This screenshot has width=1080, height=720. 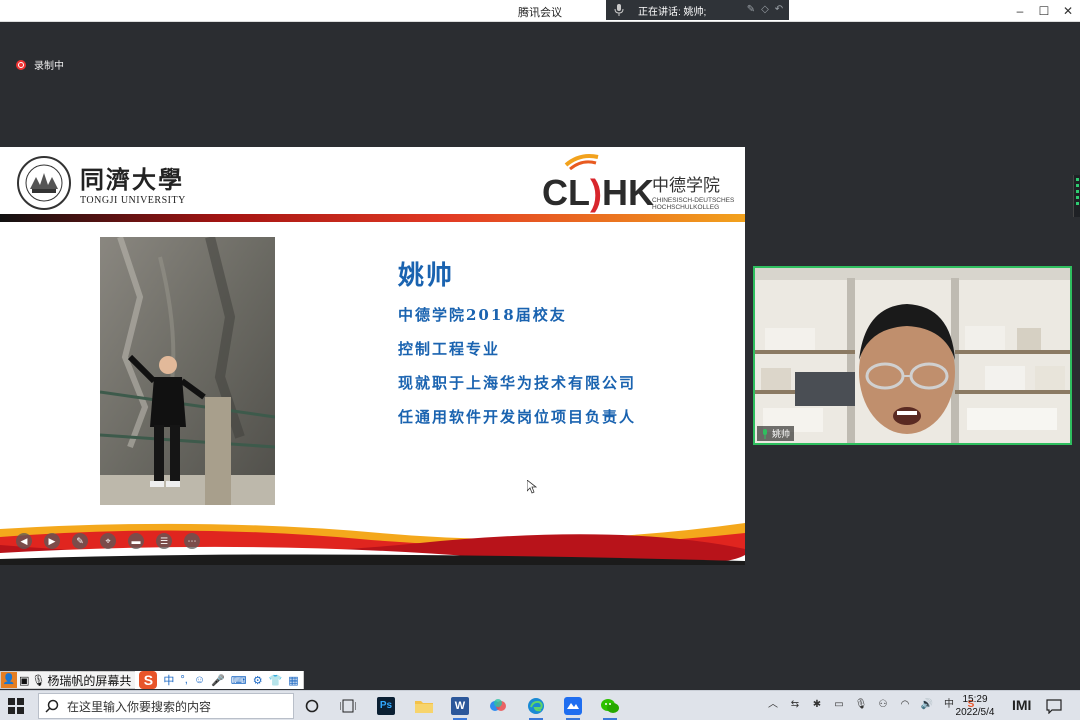 What do you see at coordinates (52, 541) in the screenshot?
I see `next-slide-icon: ▶` at bounding box center [52, 541].